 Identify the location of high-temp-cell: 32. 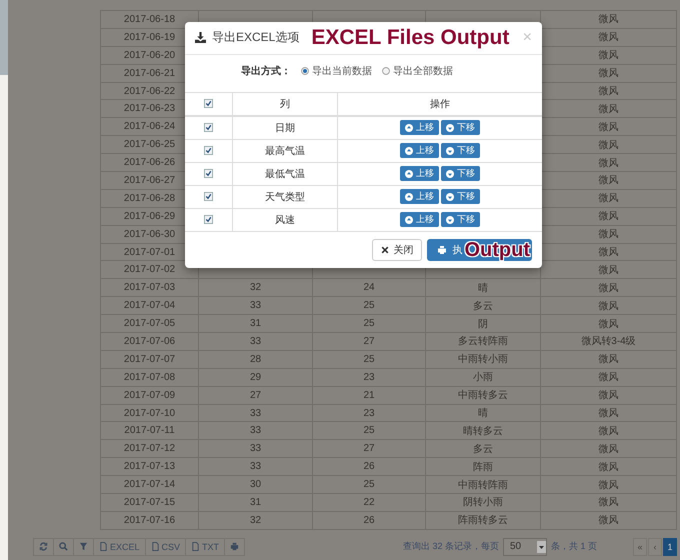
(256, 520).